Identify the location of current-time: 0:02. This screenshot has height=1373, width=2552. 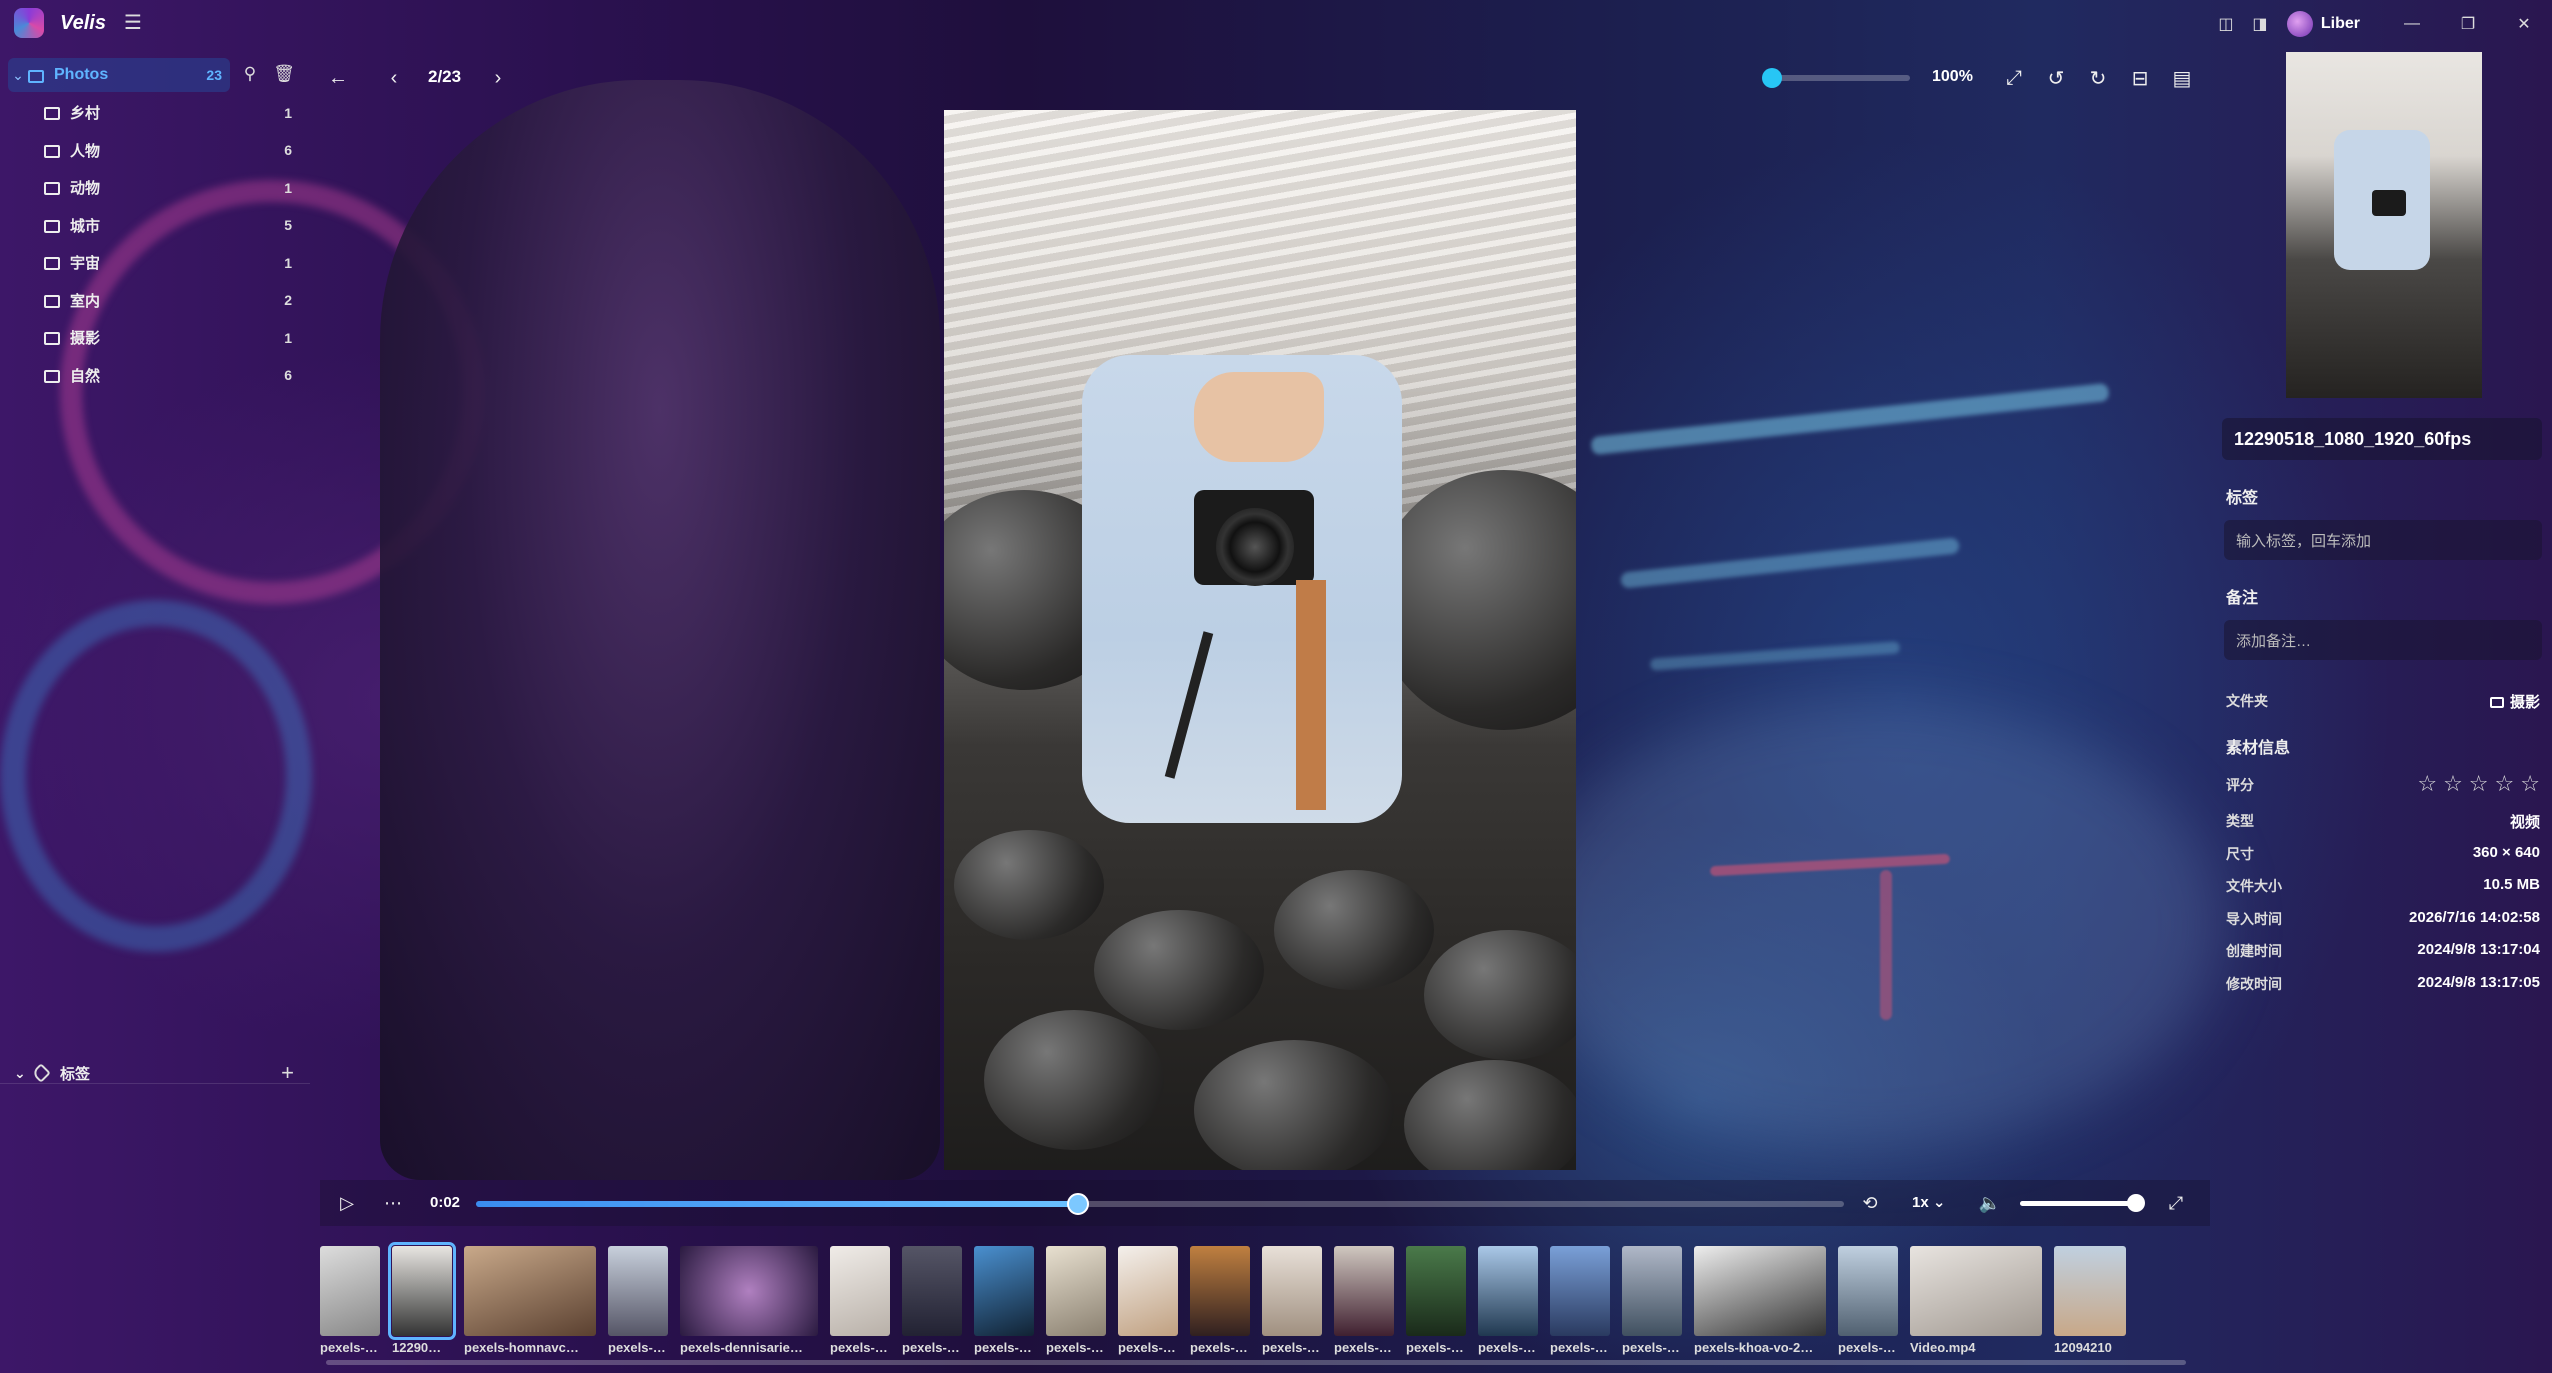
(445, 1202).